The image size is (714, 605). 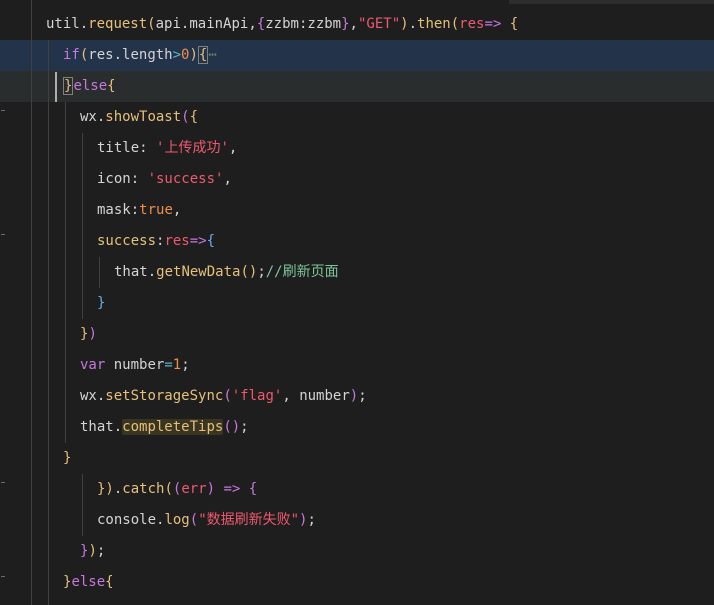 I want to click on code-token: else, so click(x=90, y=86).